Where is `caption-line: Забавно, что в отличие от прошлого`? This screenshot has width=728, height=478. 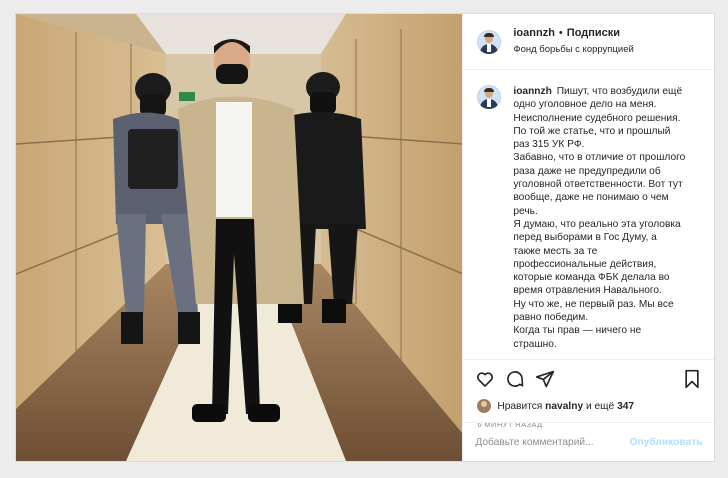 caption-line: Забавно, что в отличие от прошлого is located at coordinates (599, 158).